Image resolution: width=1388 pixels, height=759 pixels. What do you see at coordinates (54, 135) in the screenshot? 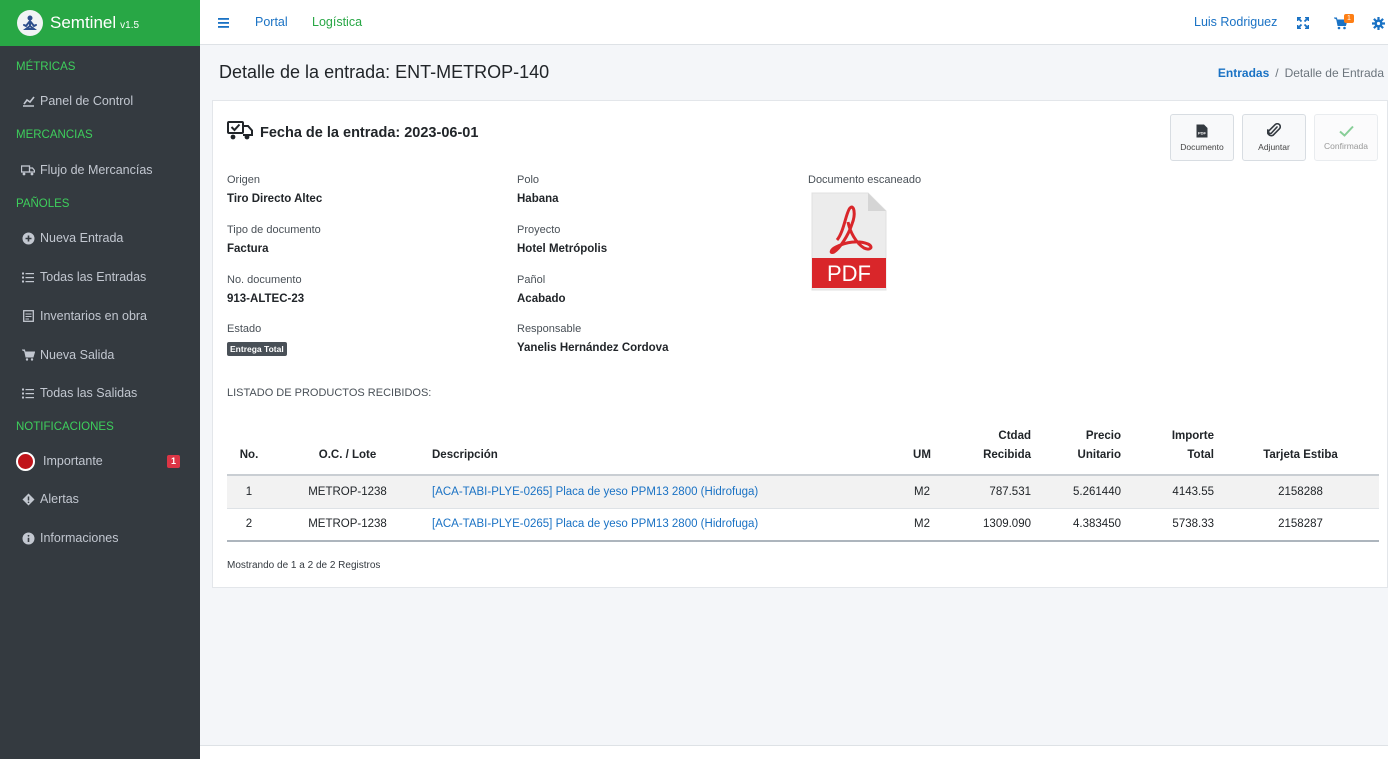
I see `nav-header-mercancias: MERCANCIAS` at bounding box center [54, 135].